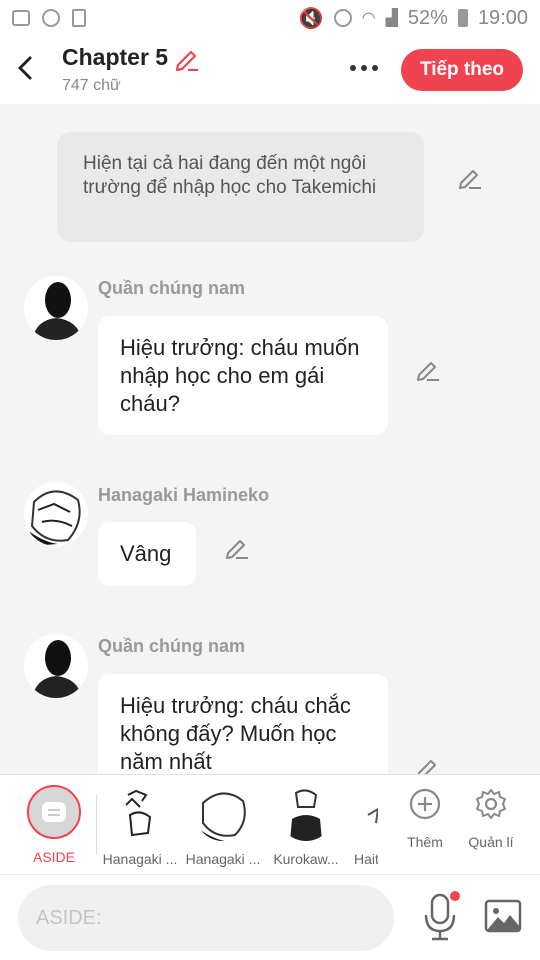 The width and height of the screenshot is (540, 960). Describe the element at coordinates (427, 17) in the screenshot. I see `battery-percent: 52%` at that location.